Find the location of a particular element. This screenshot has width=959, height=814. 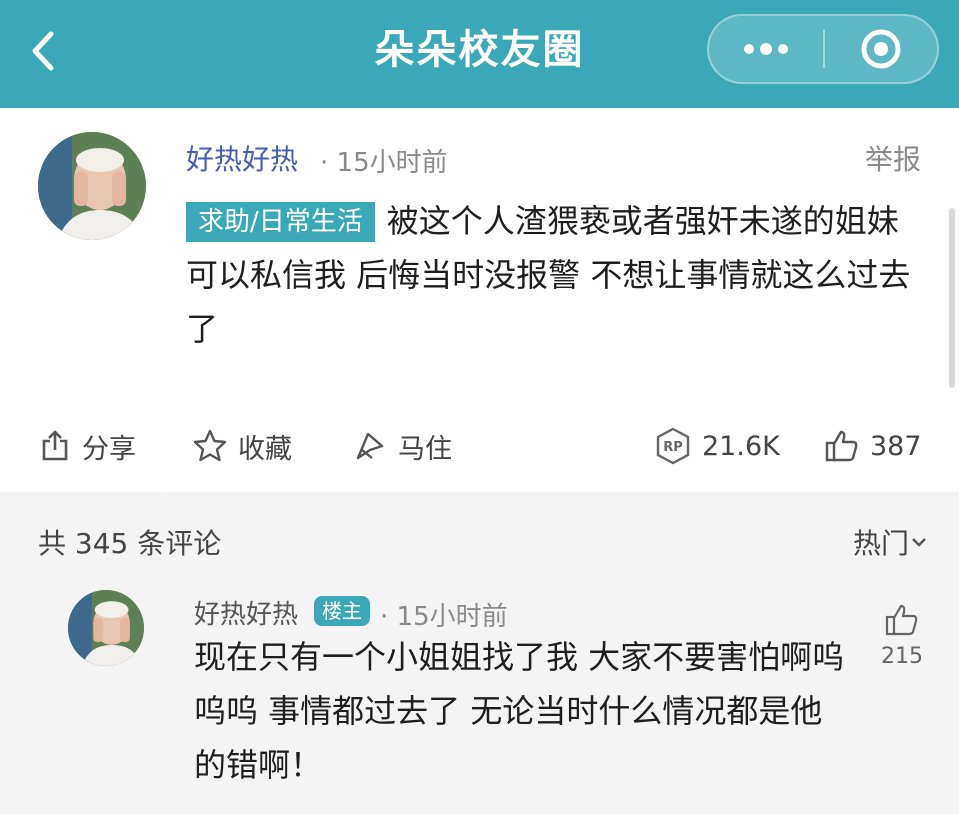

favorite-button: 收藏 is located at coordinates (242, 446).